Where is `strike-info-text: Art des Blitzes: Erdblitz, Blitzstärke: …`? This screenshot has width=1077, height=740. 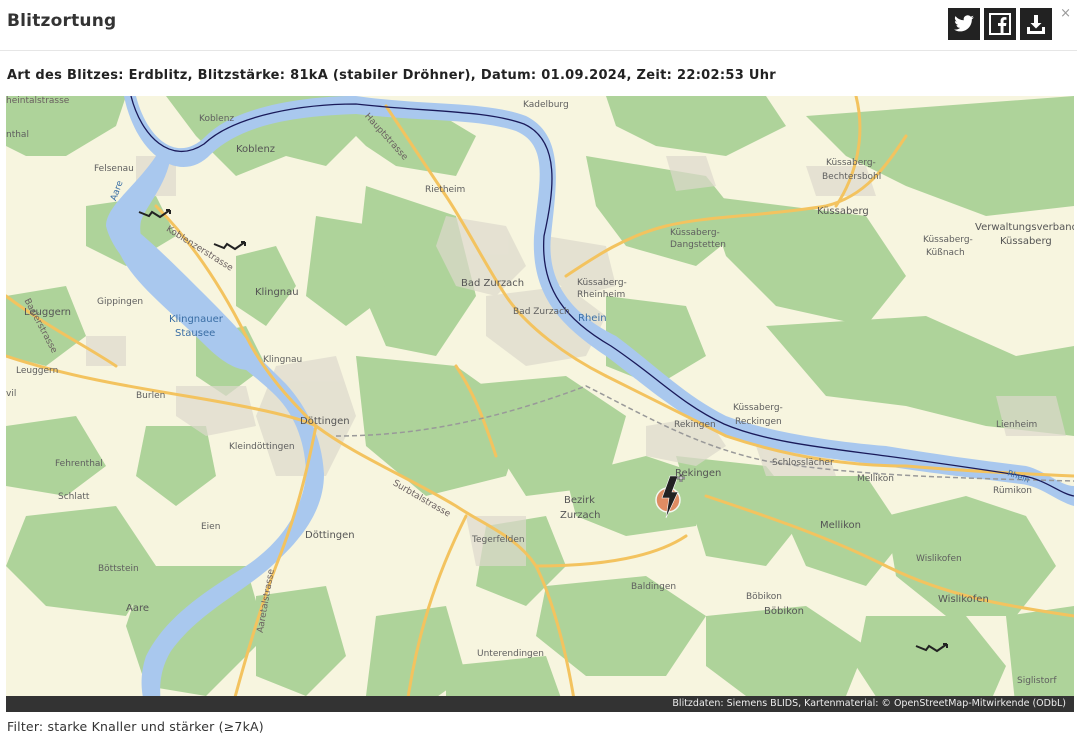
strike-info-text: Art des Blitzes: Erdblitz, Blitzstärke: … is located at coordinates (392, 75).